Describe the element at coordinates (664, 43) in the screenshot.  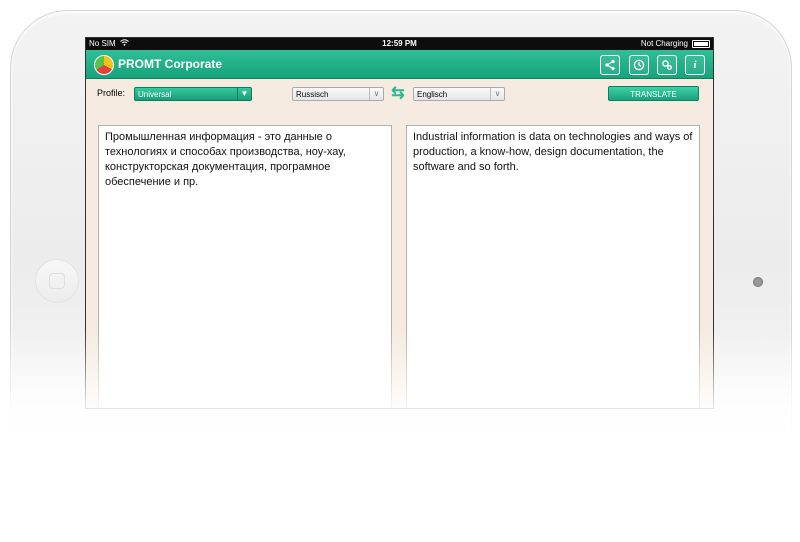
I see `battery-status: Not Charging` at that location.